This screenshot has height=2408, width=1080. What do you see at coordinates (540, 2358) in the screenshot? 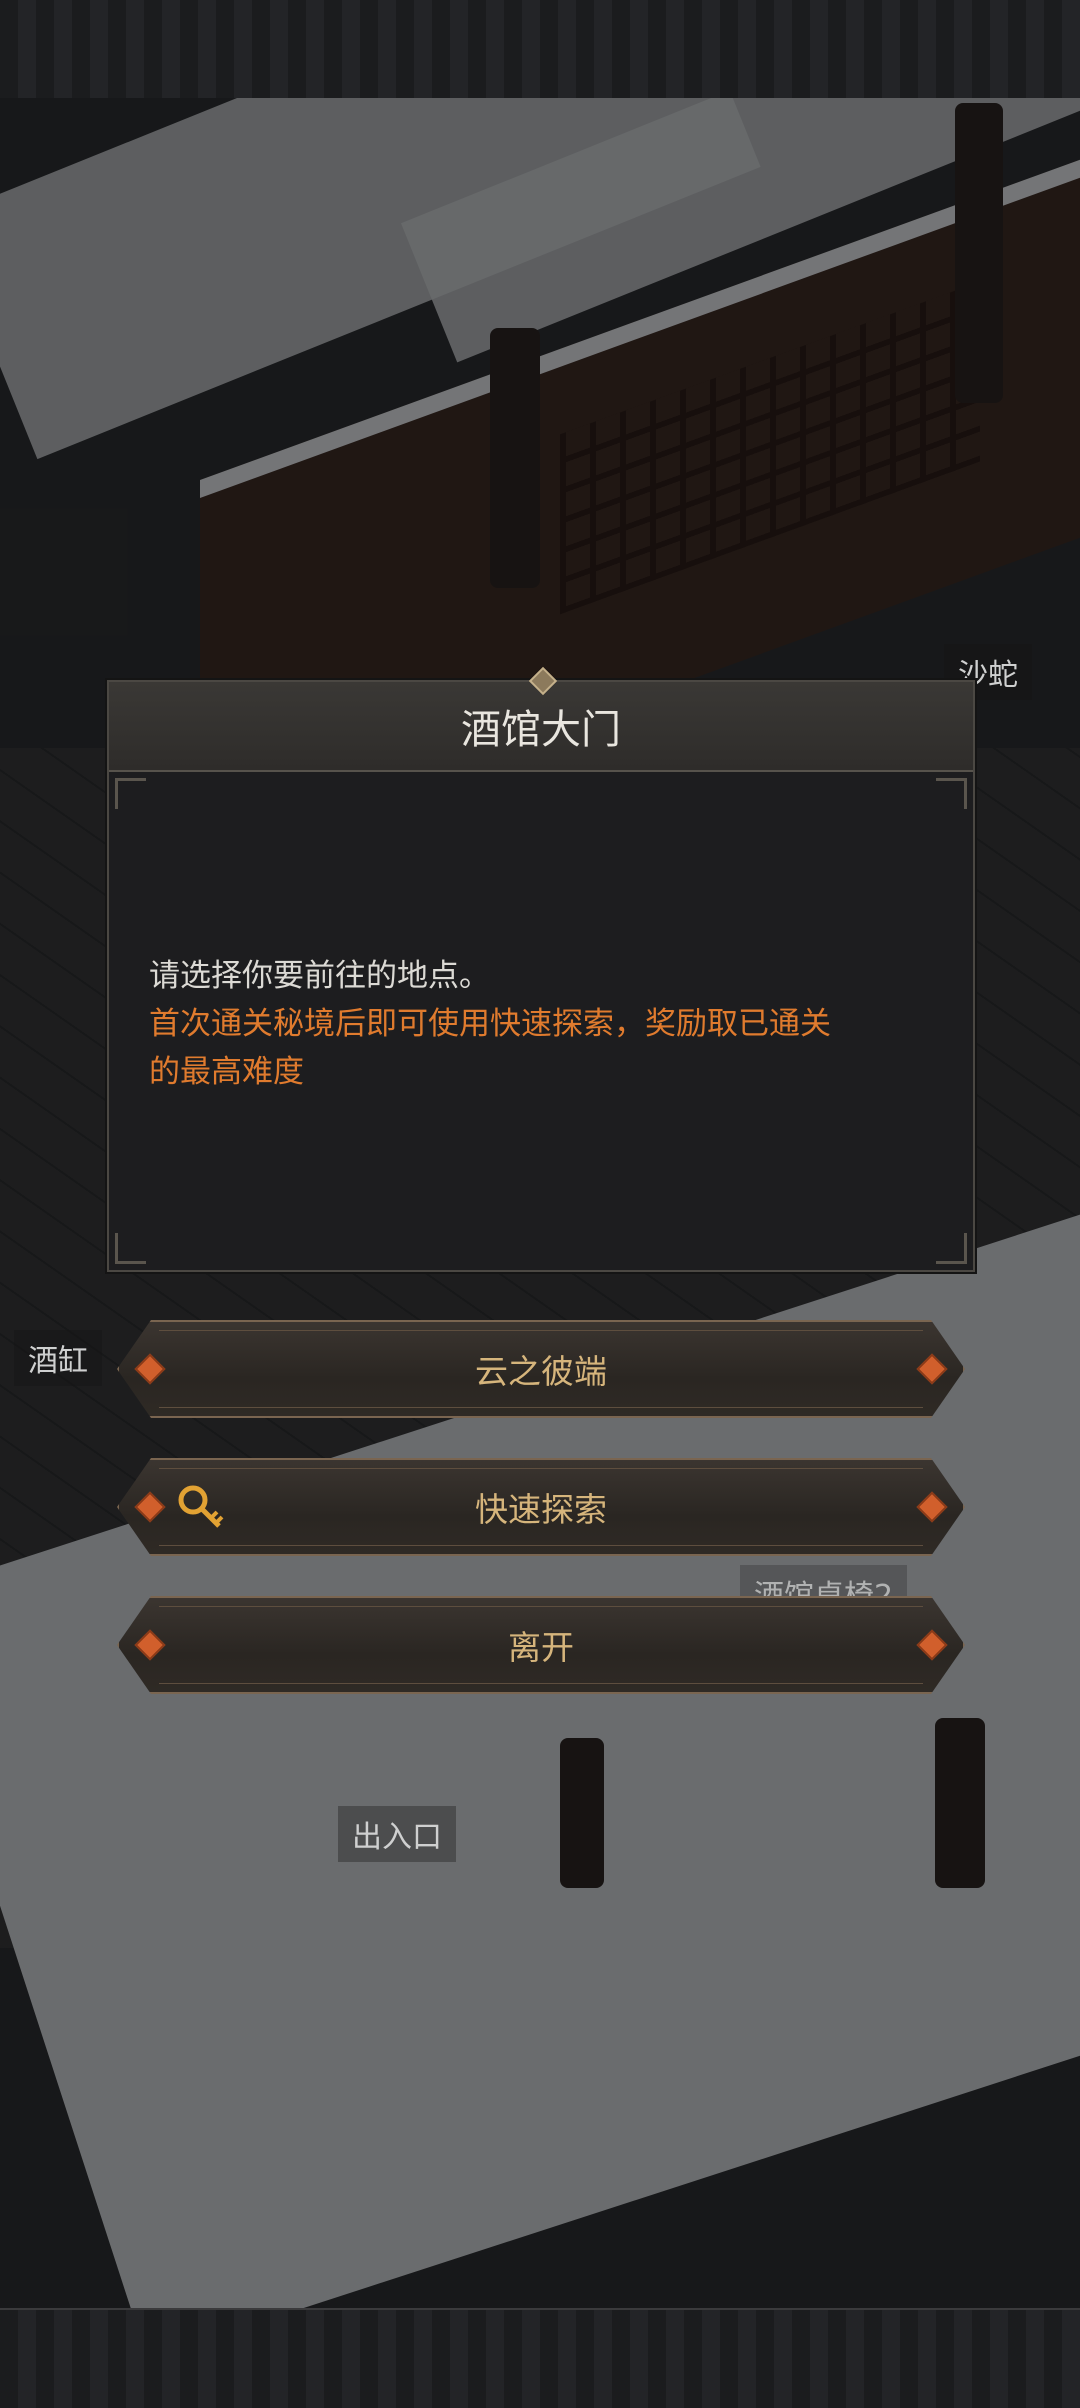
I see `bottom-frame-bar` at bounding box center [540, 2358].